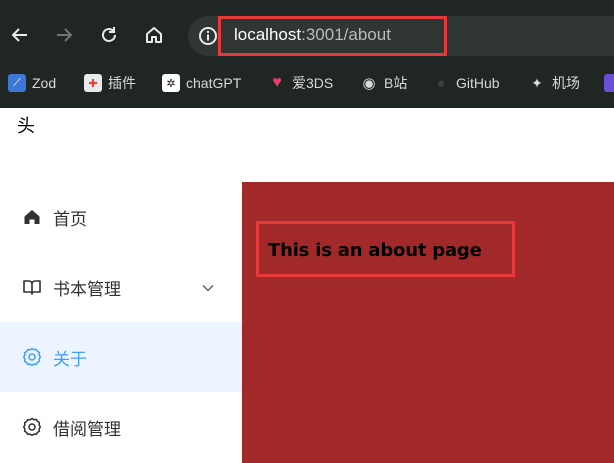 Image resolution: width=614 pixels, height=463 pixels. Describe the element at coordinates (17, 83) in the screenshot. I see `zod-icon: ⟋` at that location.